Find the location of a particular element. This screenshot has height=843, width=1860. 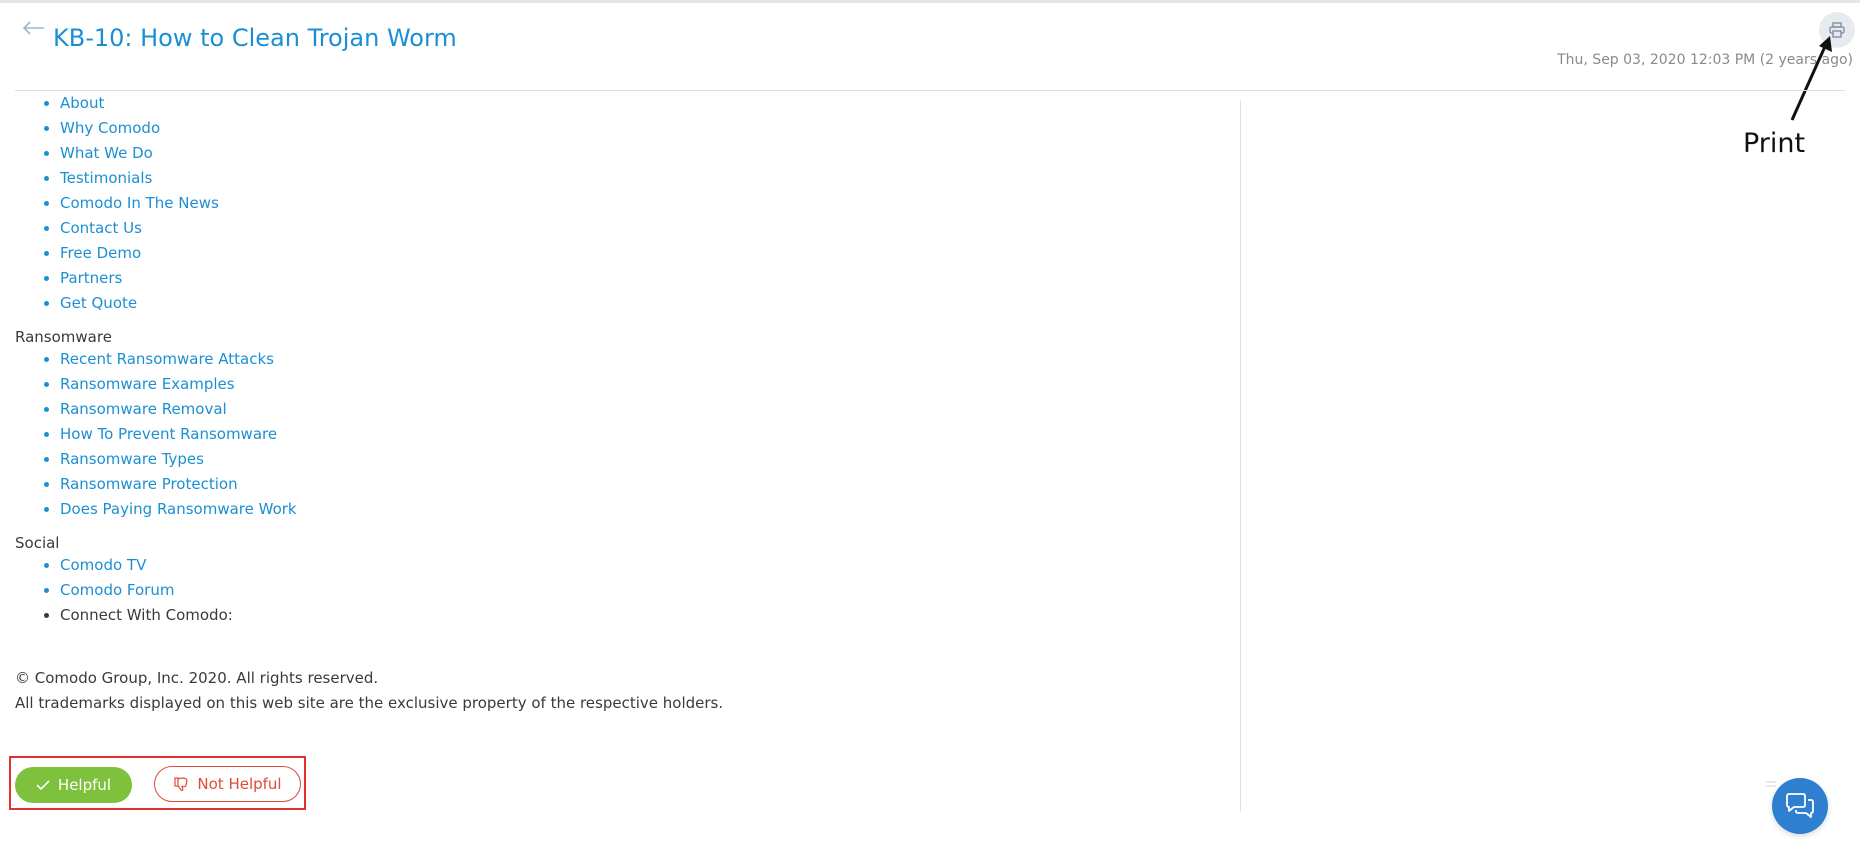

thumbs-down-icon is located at coordinates (181, 784).